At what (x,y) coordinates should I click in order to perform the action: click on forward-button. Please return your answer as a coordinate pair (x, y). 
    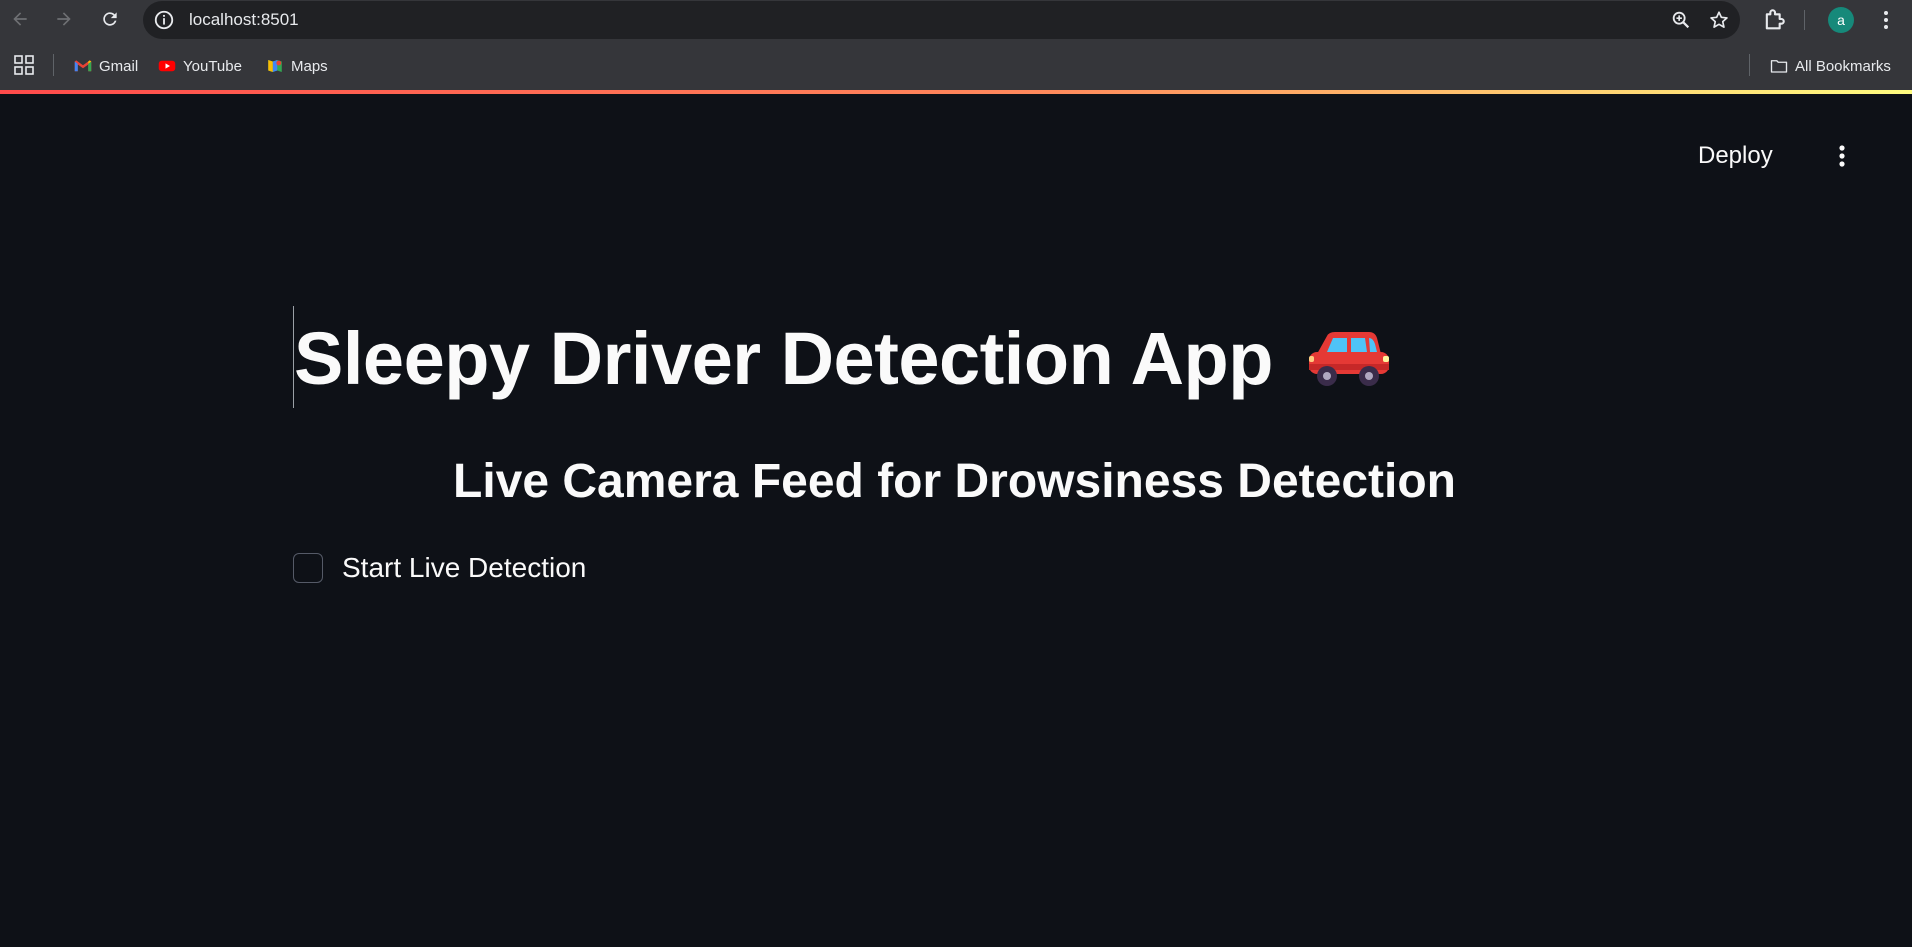
    Looking at the image, I should click on (64, 19).